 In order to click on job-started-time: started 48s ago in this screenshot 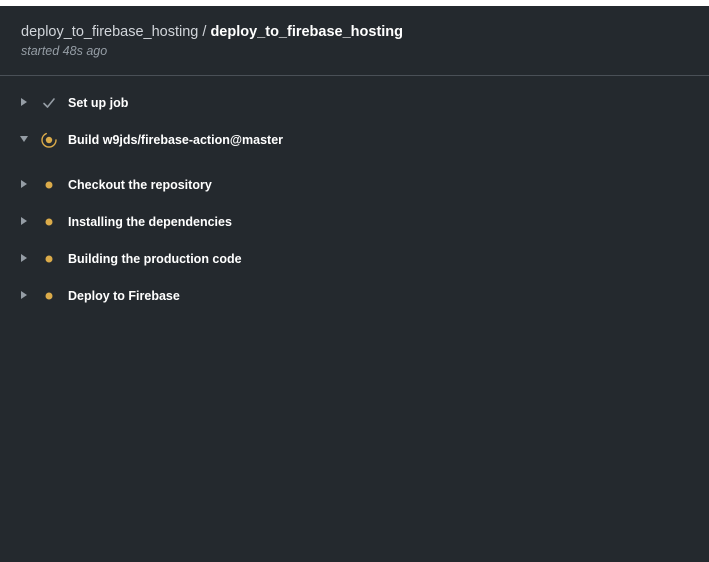, I will do `click(64, 51)`.